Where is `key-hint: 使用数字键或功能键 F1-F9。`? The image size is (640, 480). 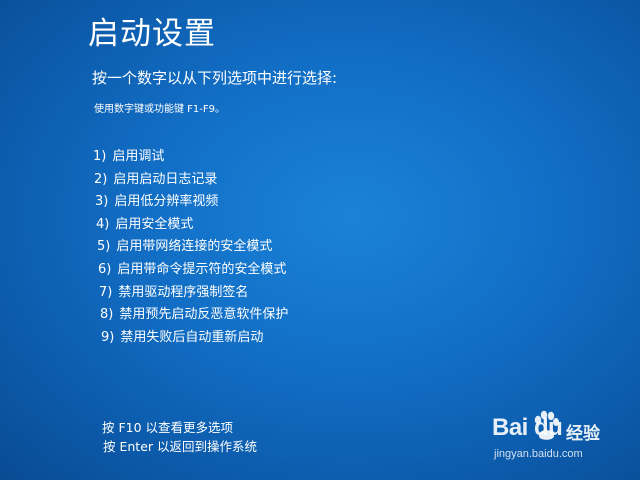
key-hint: 使用数字键或功能键 F1-F9。 is located at coordinates (160, 109).